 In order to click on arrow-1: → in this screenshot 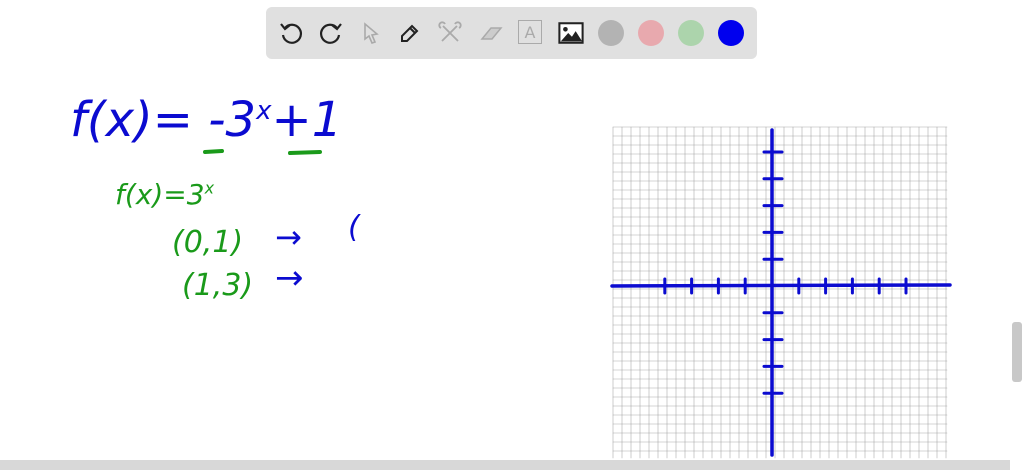, I will do `click(288, 237)`.